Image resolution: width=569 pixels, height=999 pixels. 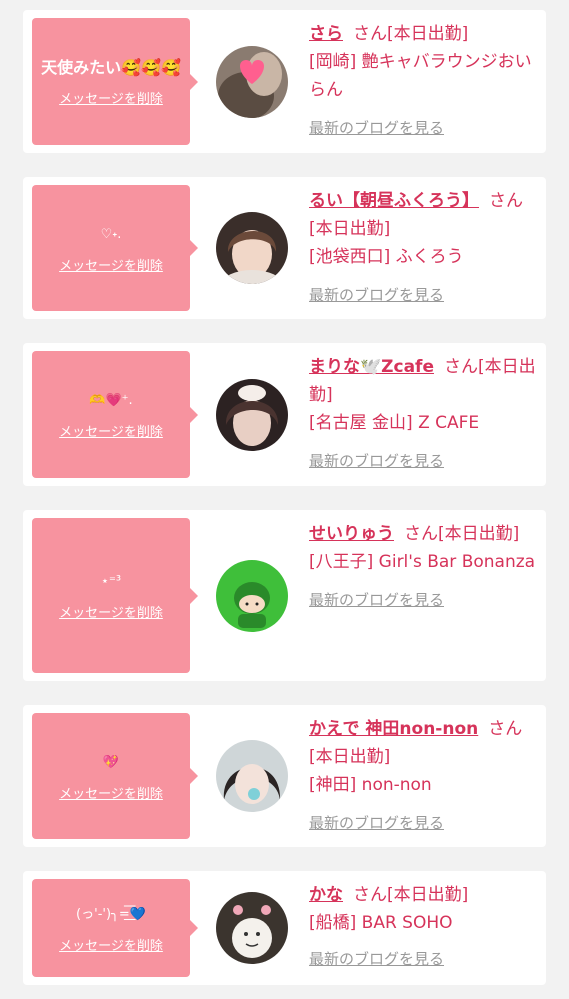 I want to click on message-text: 天使みたい🥰🥰🥰, so click(x=111, y=67).